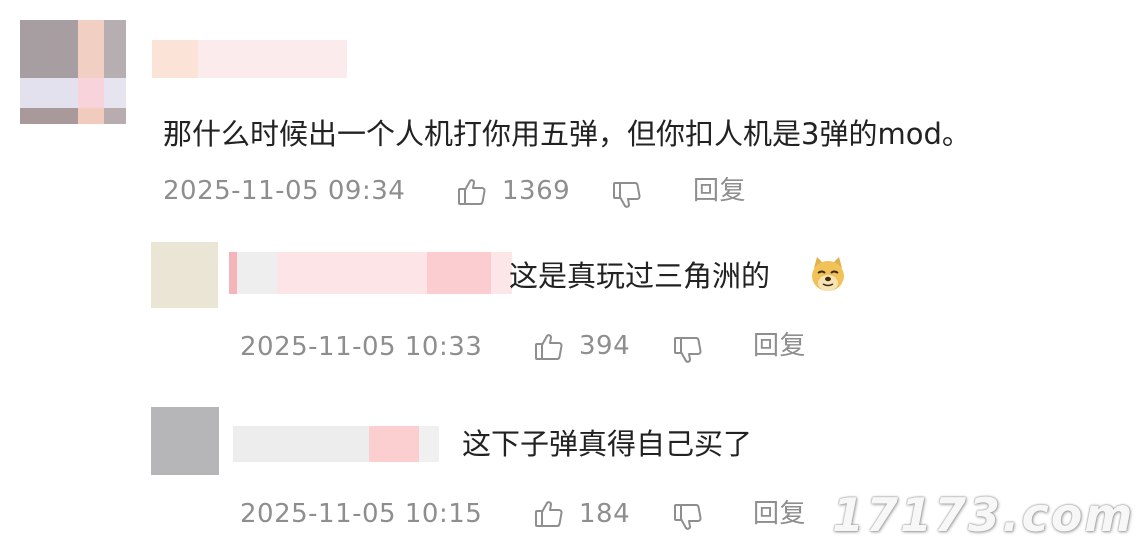  Describe the element at coordinates (567, 134) in the screenshot. I see `comment-text: 那什么时候出一个人机打你用五弹，但你扣人机是3弹的mod。` at that location.